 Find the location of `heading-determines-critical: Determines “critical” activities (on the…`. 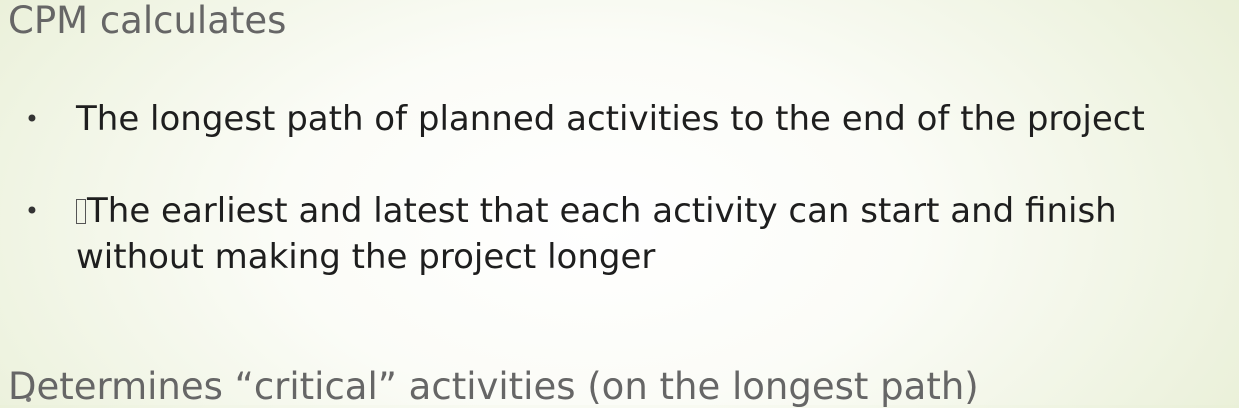

heading-determines-critical: Determines “critical” activities (on the… is located at coordinates (493, 386).